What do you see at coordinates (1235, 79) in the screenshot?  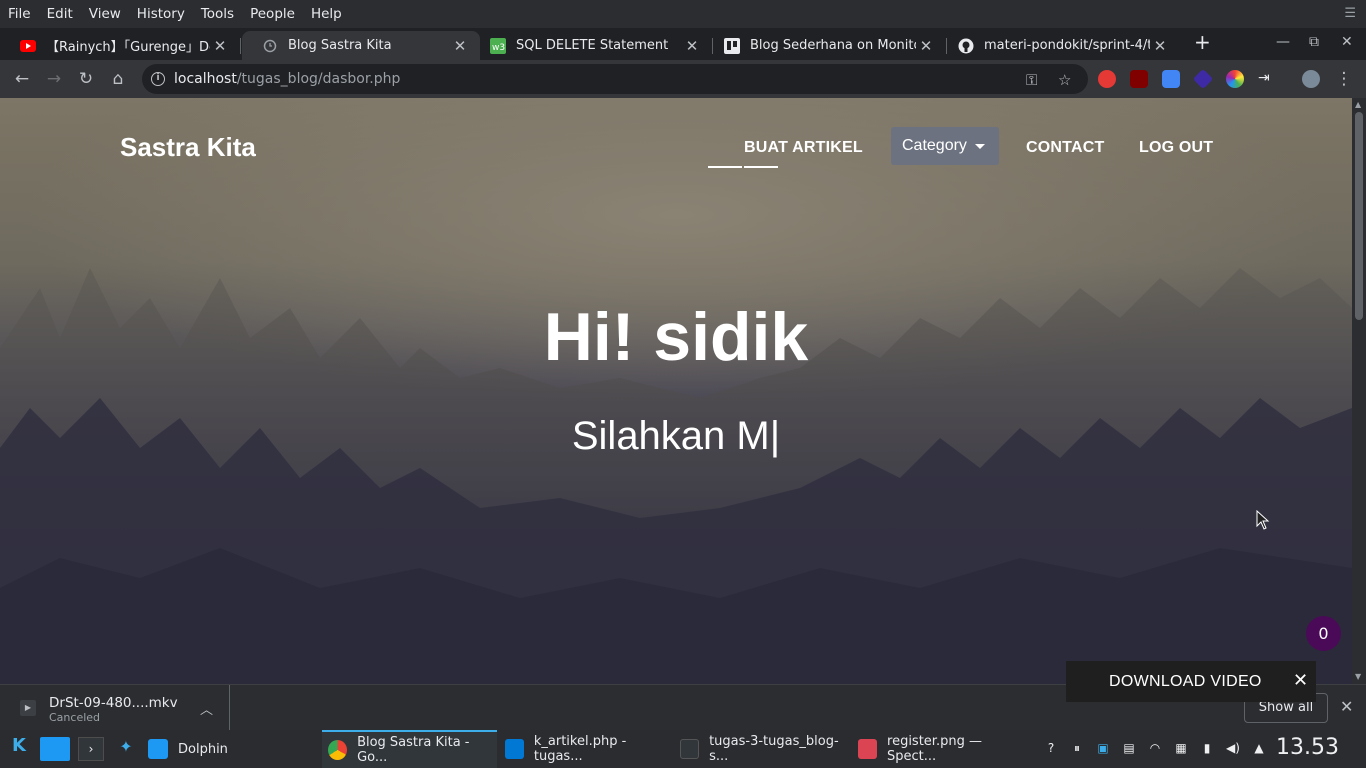 I see `color-picker-icon` at bounding box center [1235, 79].